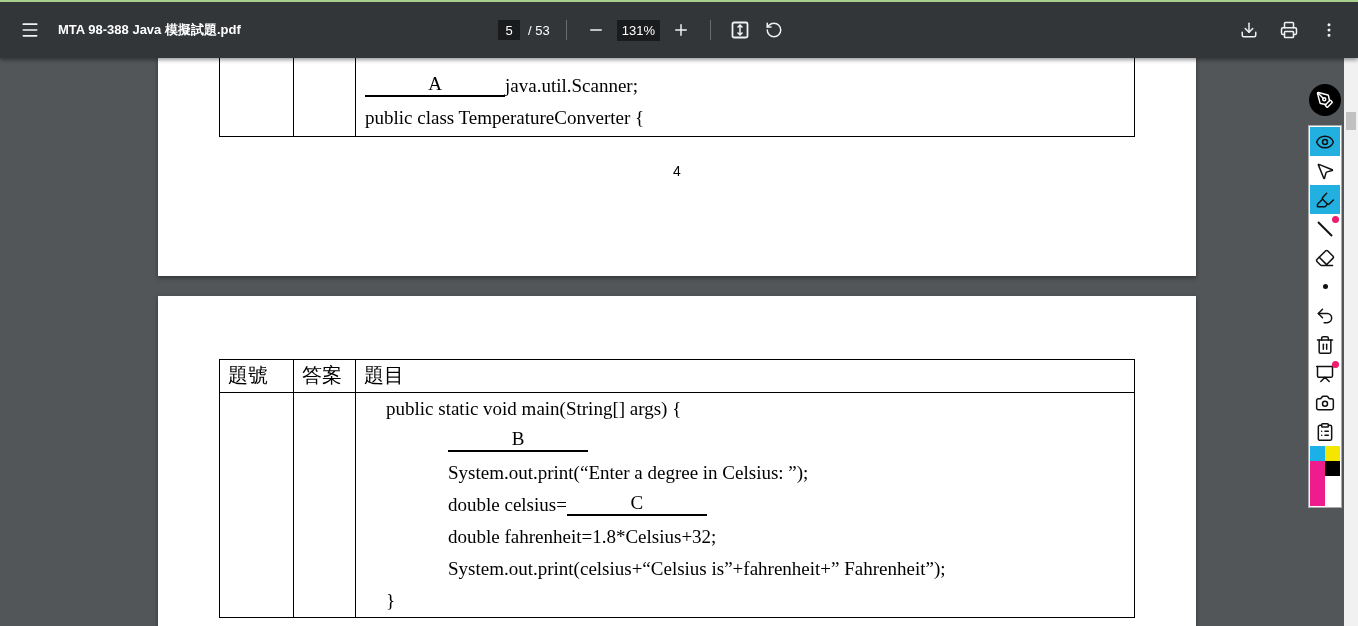  Describe the element at coordinates (677, 171) in the screenshot. I see `page-number: 4` at that location.